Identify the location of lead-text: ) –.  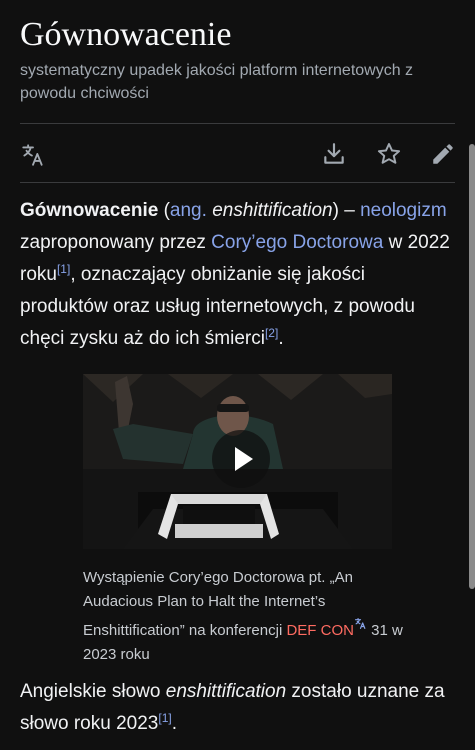
(343, 210).